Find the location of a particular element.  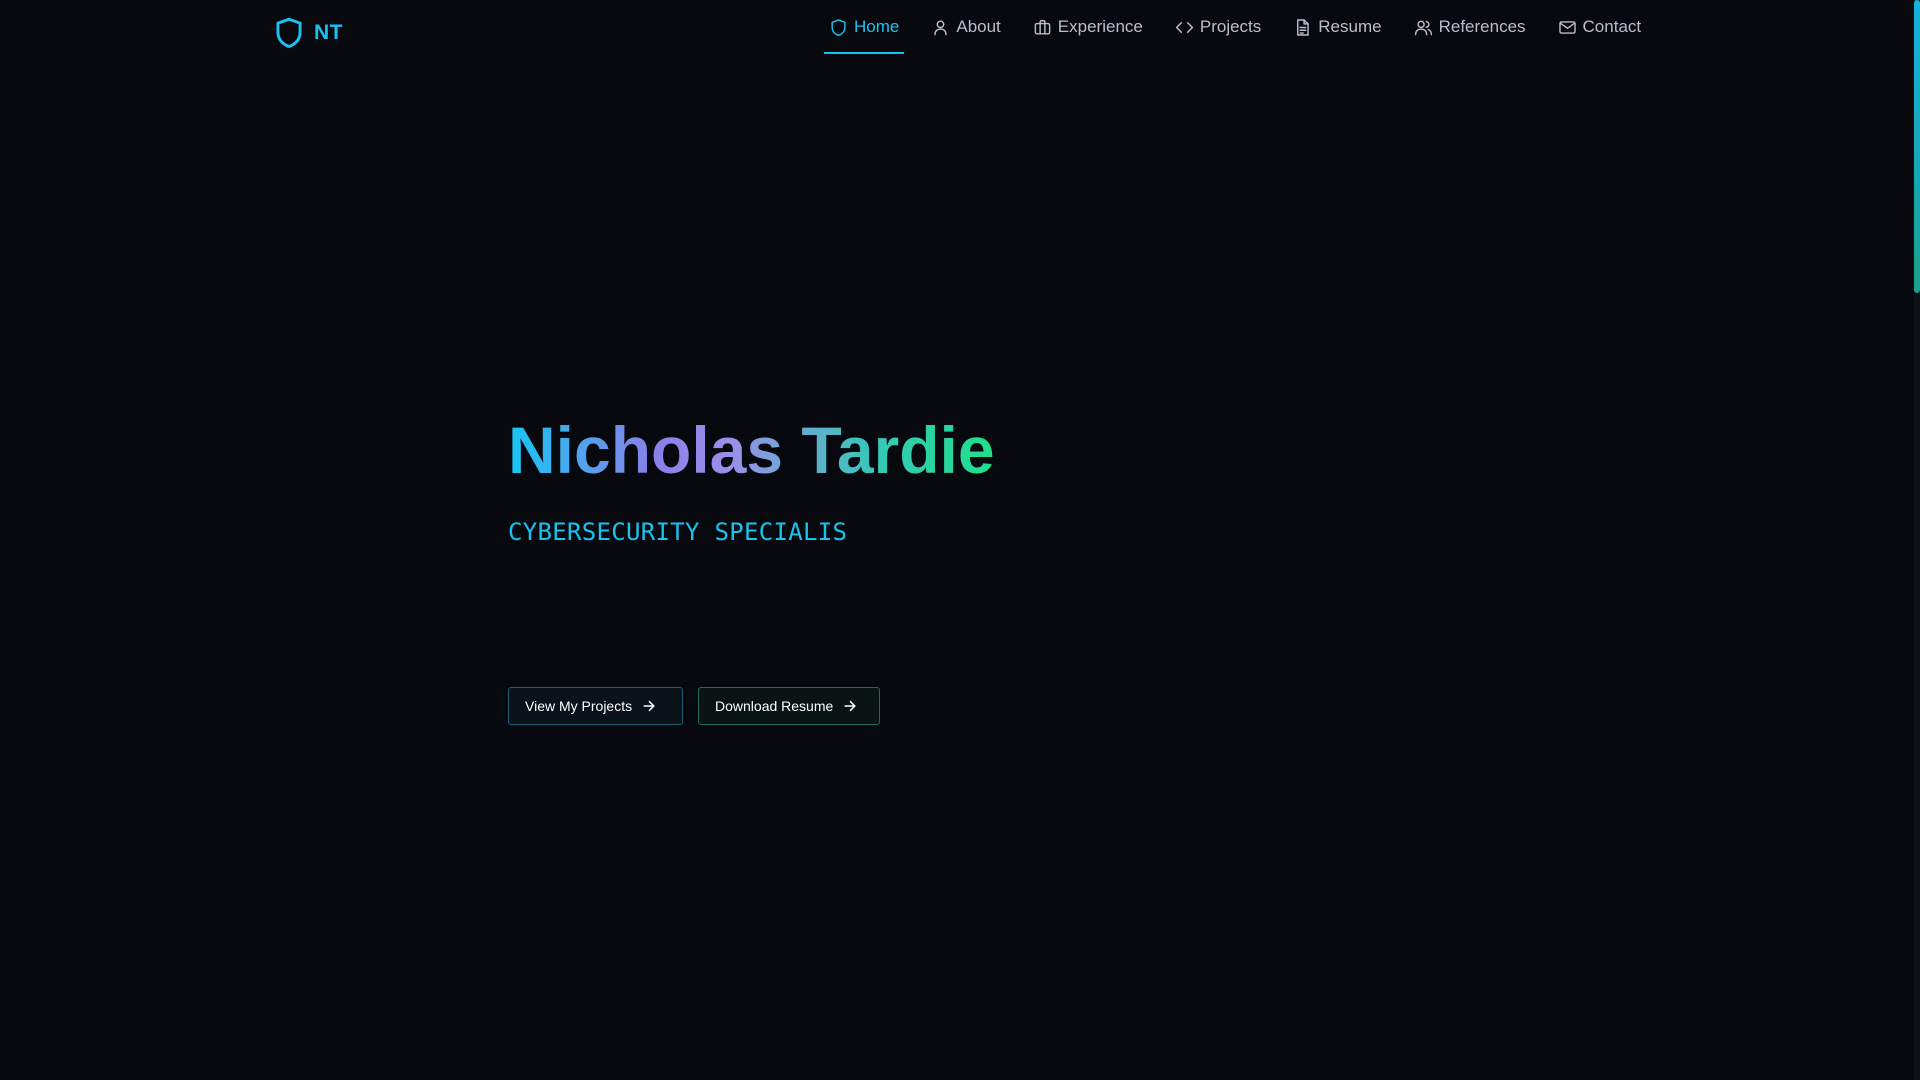

users-icon is located at coordinates (1423, 27).